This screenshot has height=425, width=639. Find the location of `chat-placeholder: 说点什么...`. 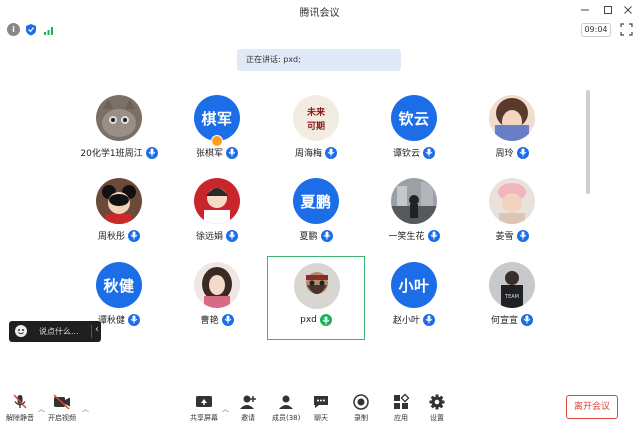

chat-placeholder: 说点什么... is located at coordinates (59, 331).